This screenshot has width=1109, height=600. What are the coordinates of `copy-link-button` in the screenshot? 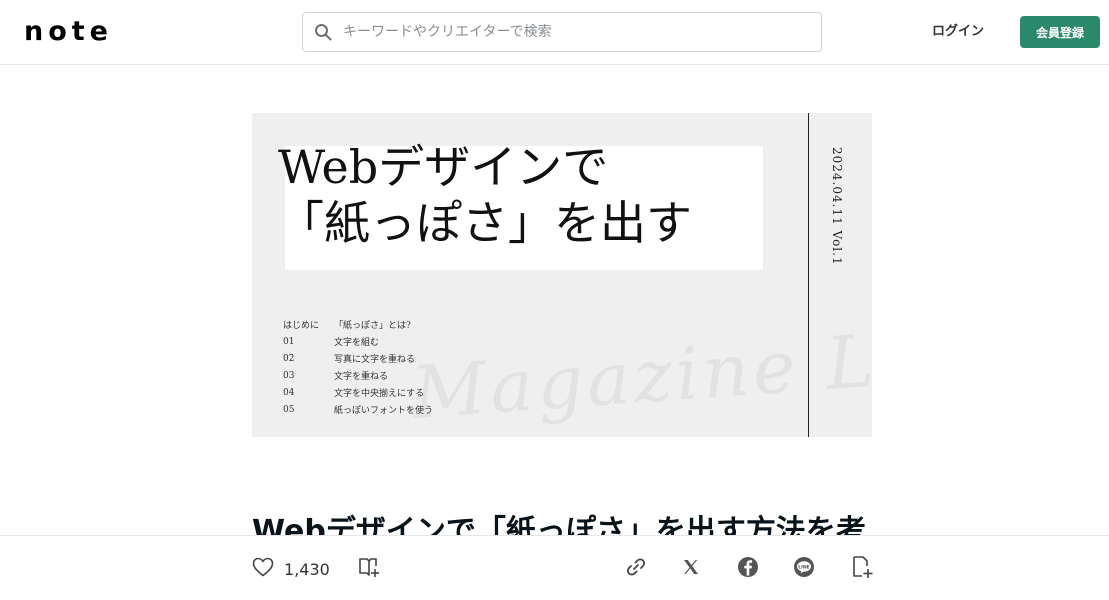 It's located at (636, 569).